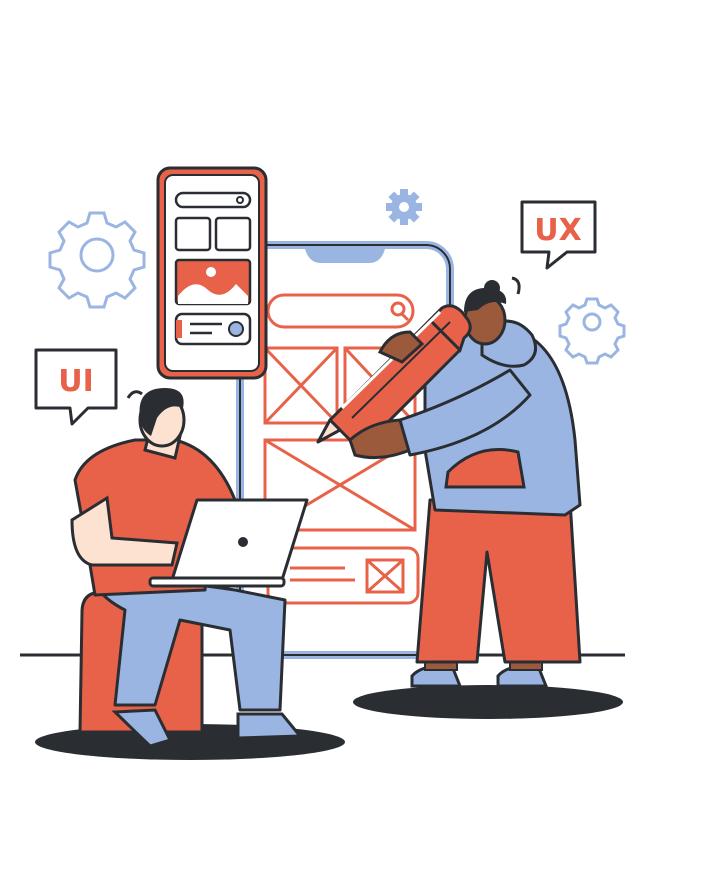 The width and height of the screenshot is (728, 870). I want to click on ui-bubble-label: UI, so click(76, 381).